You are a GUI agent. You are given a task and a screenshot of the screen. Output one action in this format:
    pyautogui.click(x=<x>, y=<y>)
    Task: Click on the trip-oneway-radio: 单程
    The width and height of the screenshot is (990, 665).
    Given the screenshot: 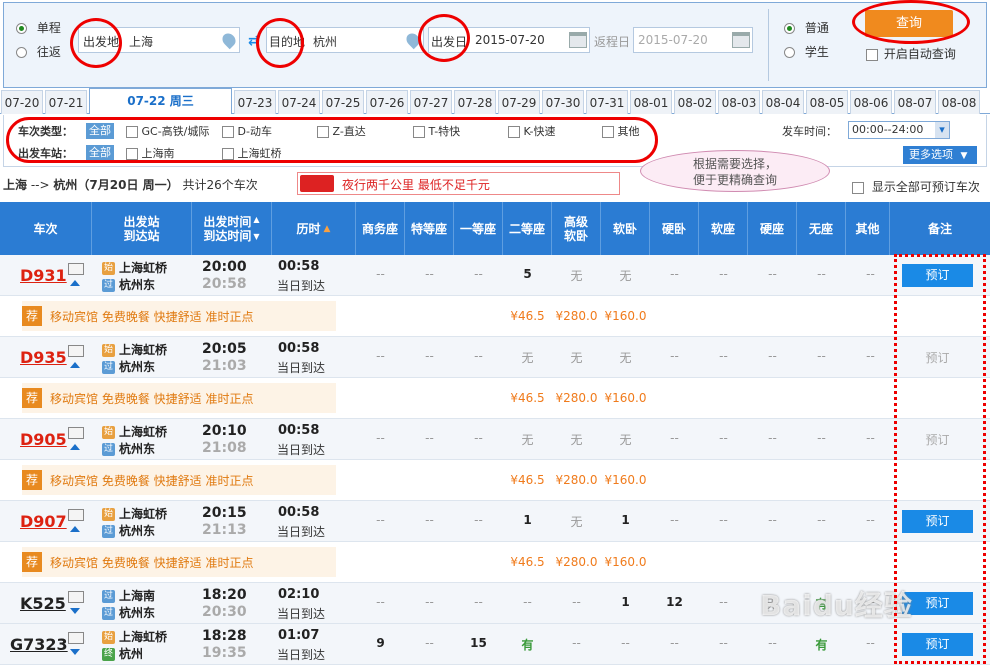 What is the action you would take?
    pyautogui.click(x=38, y=27)
    